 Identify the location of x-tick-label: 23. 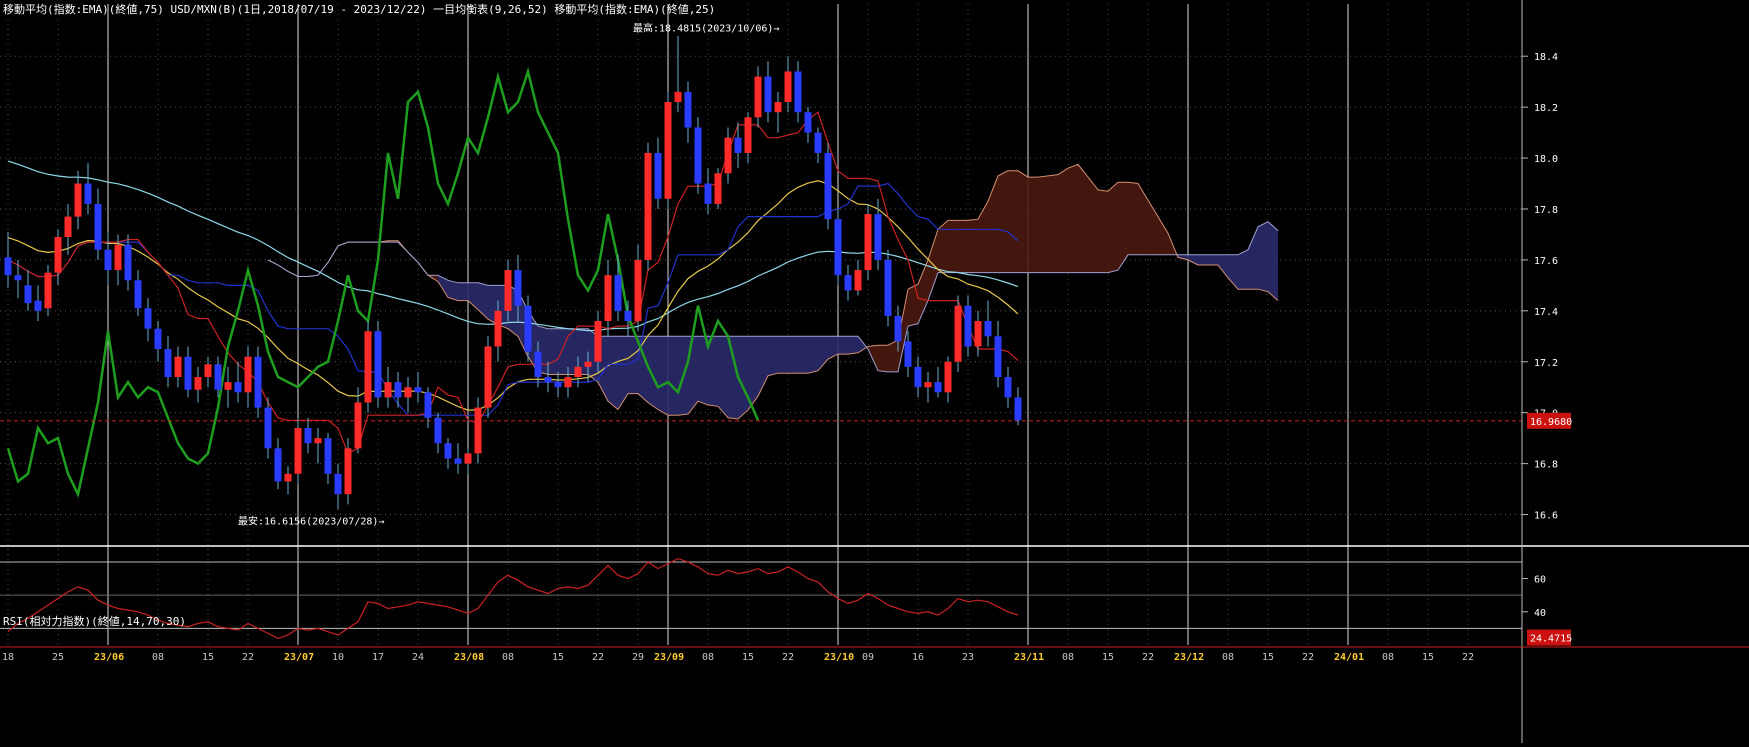
(968, 657).